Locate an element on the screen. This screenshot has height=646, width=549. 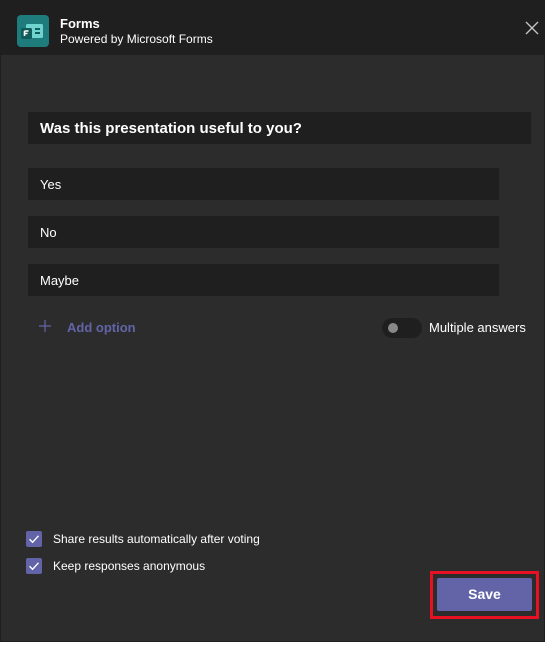
option-input-yes: Yes is located at coordinates (263, 184).